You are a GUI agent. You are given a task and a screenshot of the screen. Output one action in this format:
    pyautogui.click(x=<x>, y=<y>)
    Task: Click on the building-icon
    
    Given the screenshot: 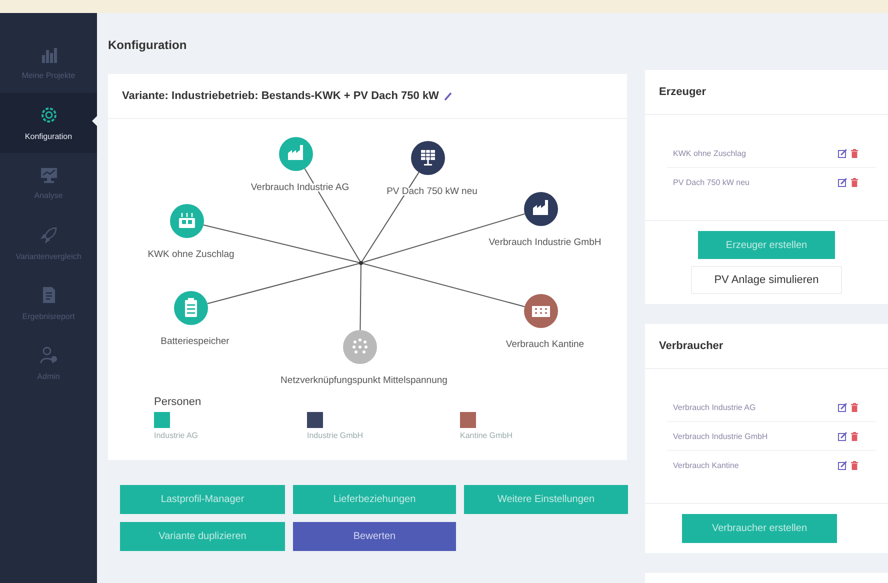 What is the action you would take?
    pyautogui.click(x=541, y=311)
    